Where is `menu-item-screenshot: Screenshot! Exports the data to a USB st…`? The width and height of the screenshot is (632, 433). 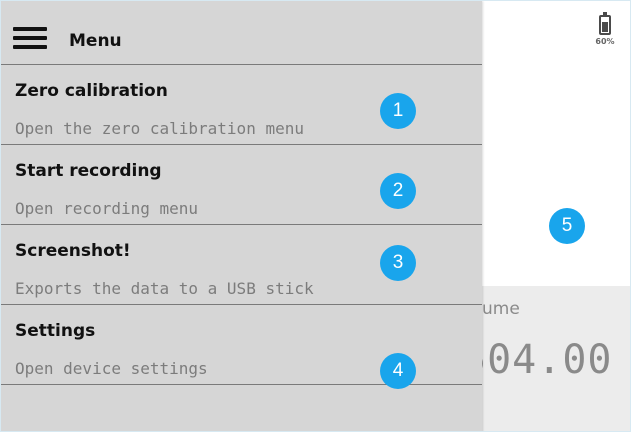
menu-item-screenshot: Screenshot! Exports the data to a USB st… is located at coordinates (241, 265).